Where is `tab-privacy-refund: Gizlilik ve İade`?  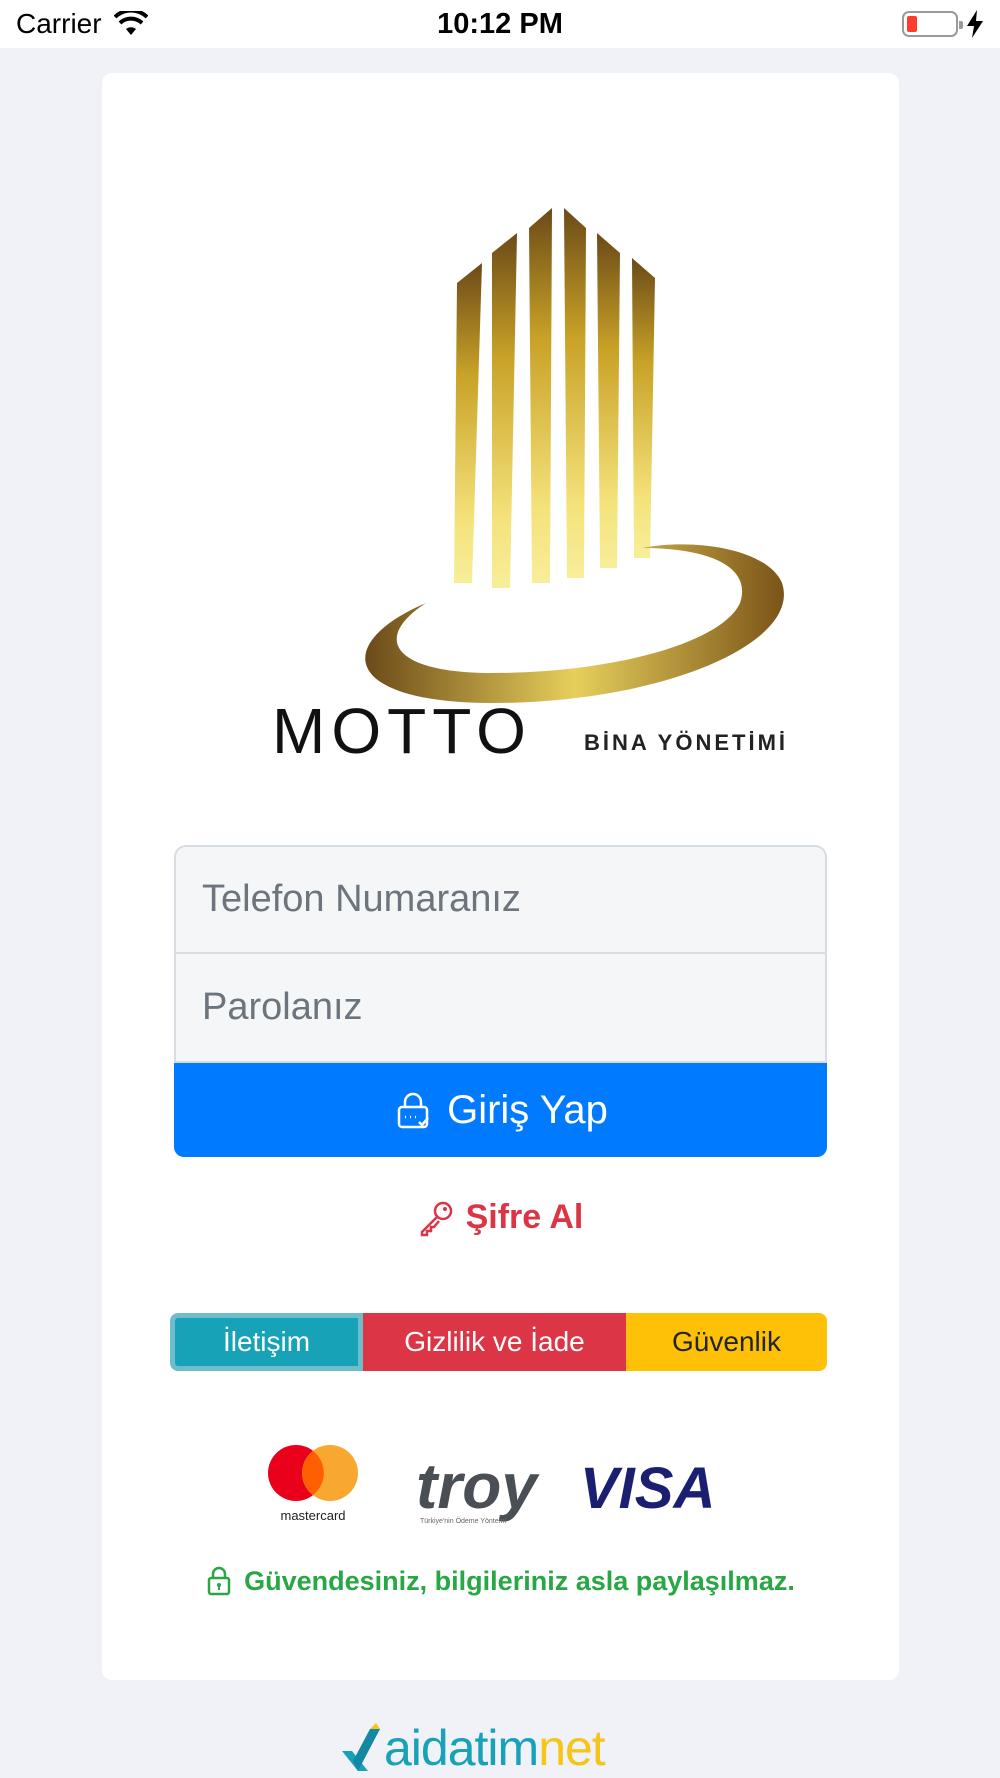
tab-privacy-refund: Gizlilik ve İade is located at coordinates (494, 1342).